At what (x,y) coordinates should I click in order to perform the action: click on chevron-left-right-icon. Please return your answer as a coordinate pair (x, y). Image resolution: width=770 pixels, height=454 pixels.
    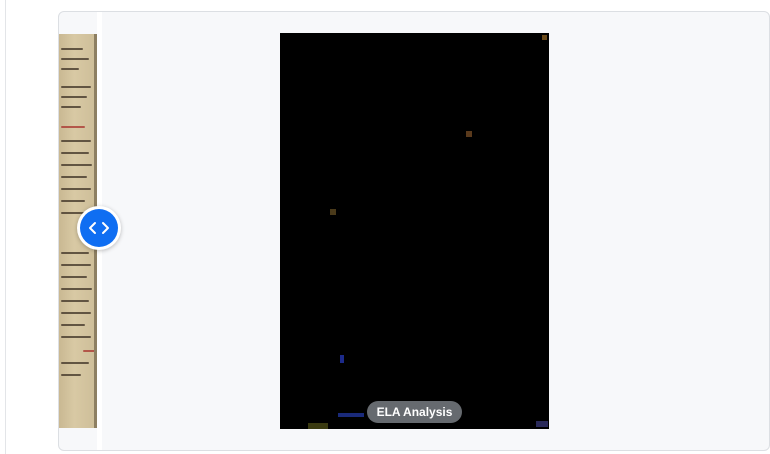
    Looking at the image, I should click on (99, 228).